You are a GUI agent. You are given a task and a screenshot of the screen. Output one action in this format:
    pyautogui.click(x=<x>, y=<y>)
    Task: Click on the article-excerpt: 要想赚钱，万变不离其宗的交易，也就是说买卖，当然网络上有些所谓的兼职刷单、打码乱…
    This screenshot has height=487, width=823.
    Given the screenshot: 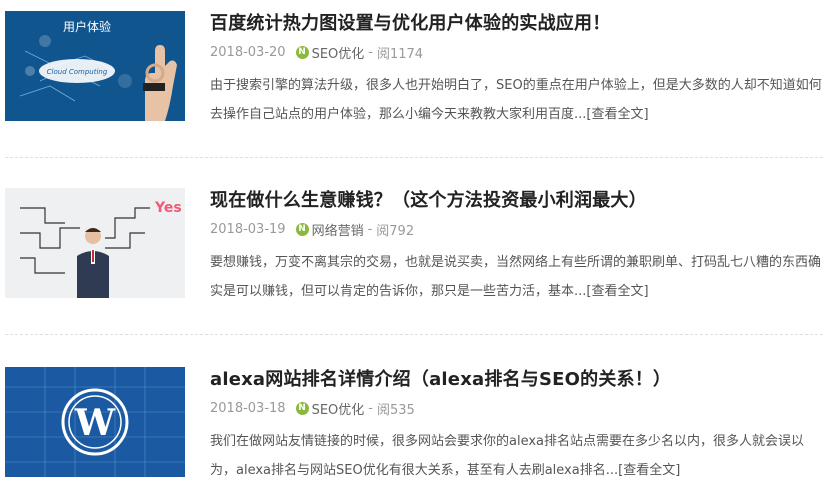 What is the action you would take?
    pyautogui.click(x=516, y=277)
    